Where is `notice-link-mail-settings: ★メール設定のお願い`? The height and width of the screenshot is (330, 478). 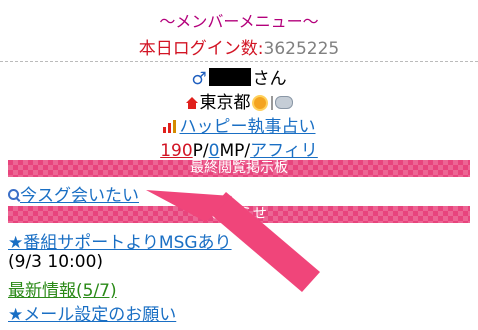 notice-link-mail-settings: ★メール設定のお願い is located at coordinates (92, 315).